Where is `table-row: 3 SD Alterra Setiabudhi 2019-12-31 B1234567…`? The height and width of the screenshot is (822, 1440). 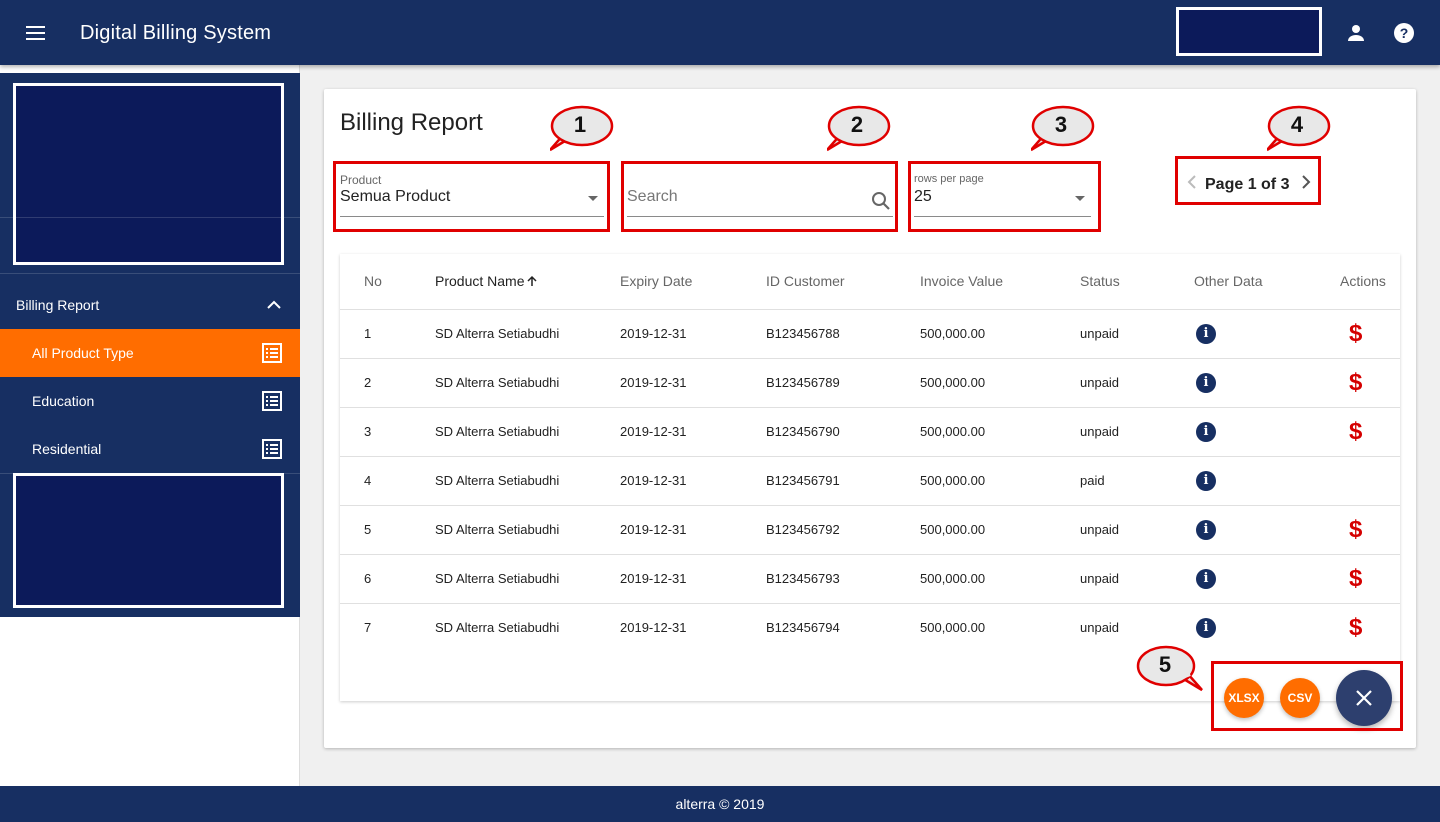
table-row: 3 SD Alterra Setiabudhi 2019-12-31 B1234567… is located at coordinates (870, 432).